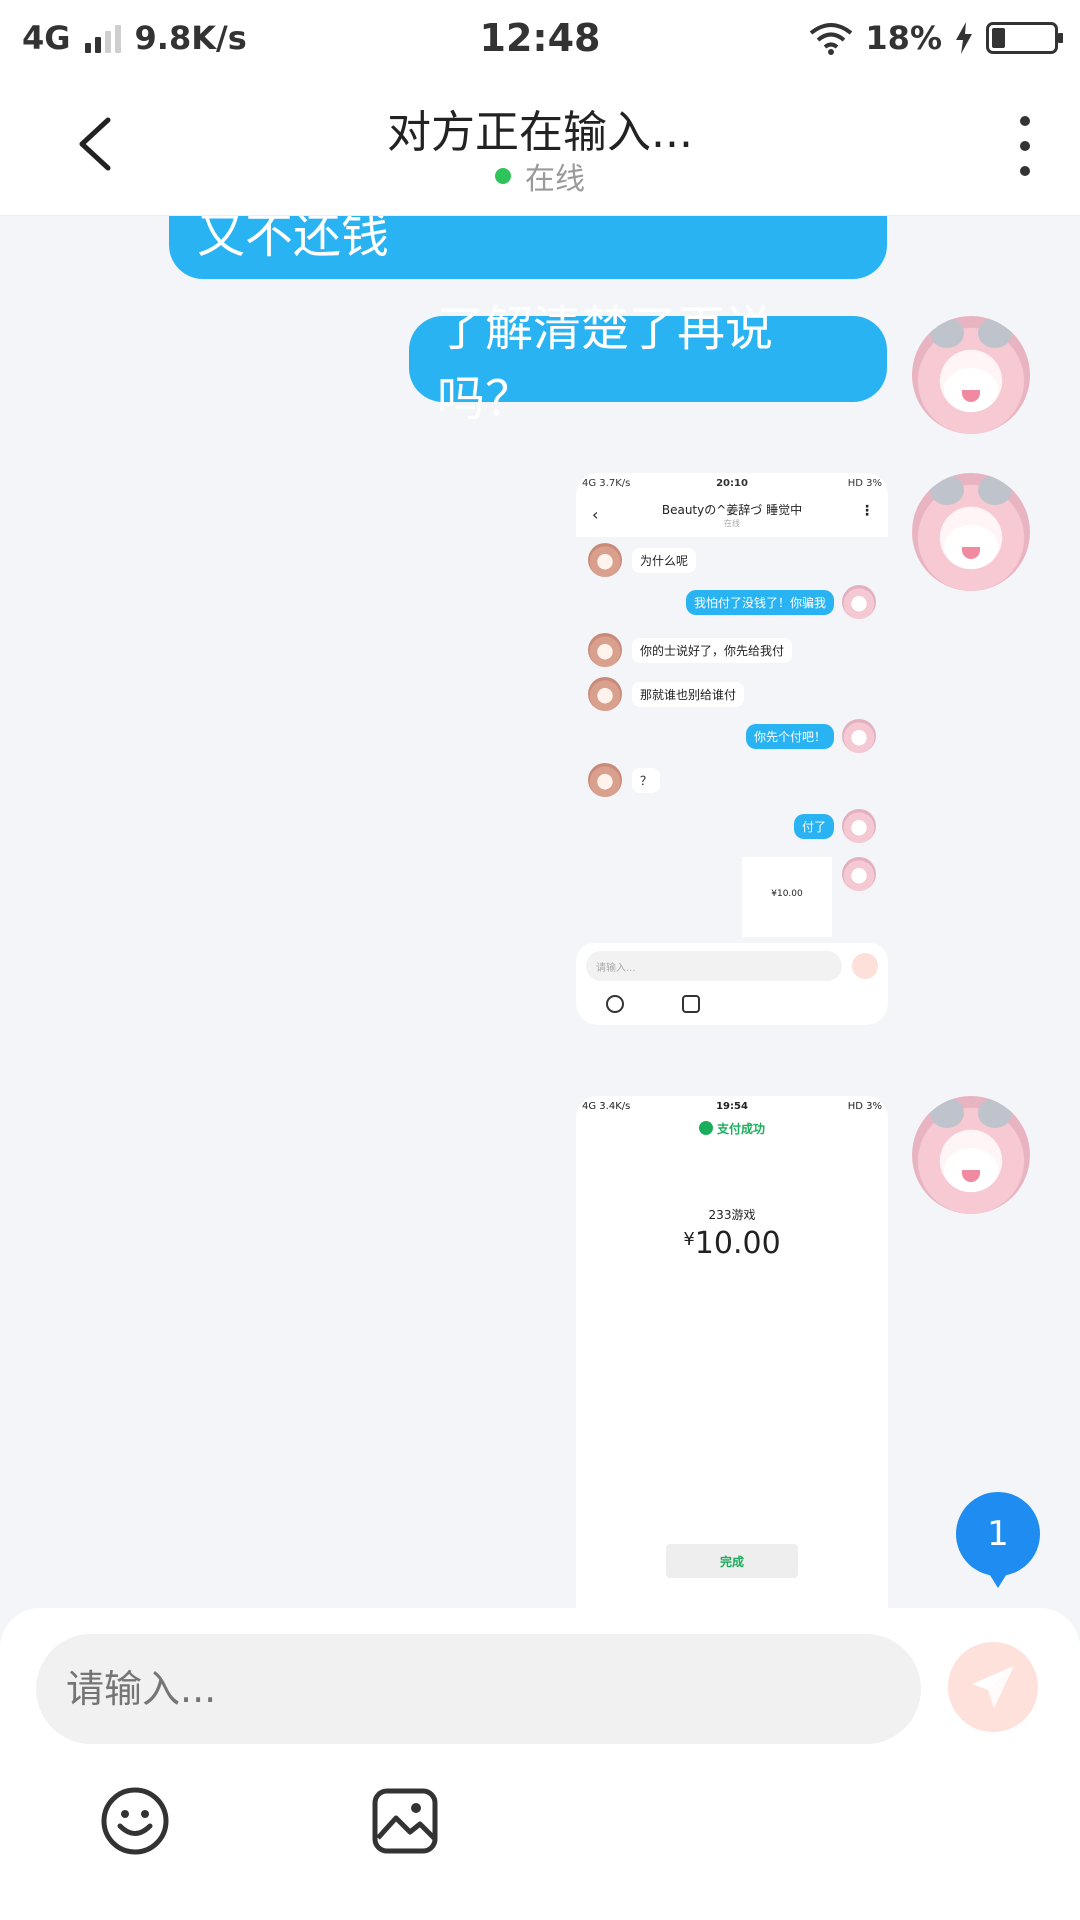  Describe the element at coordinates (732, 1215) in the screenshot. I see `merchant-name: 233游戏` at that location.